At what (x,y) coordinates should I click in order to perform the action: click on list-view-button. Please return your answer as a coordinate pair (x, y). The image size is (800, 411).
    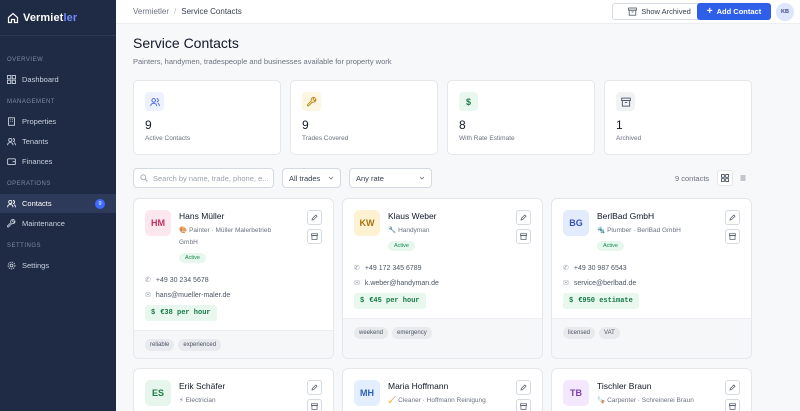
    Looking at the image, I should click on (743, 178).